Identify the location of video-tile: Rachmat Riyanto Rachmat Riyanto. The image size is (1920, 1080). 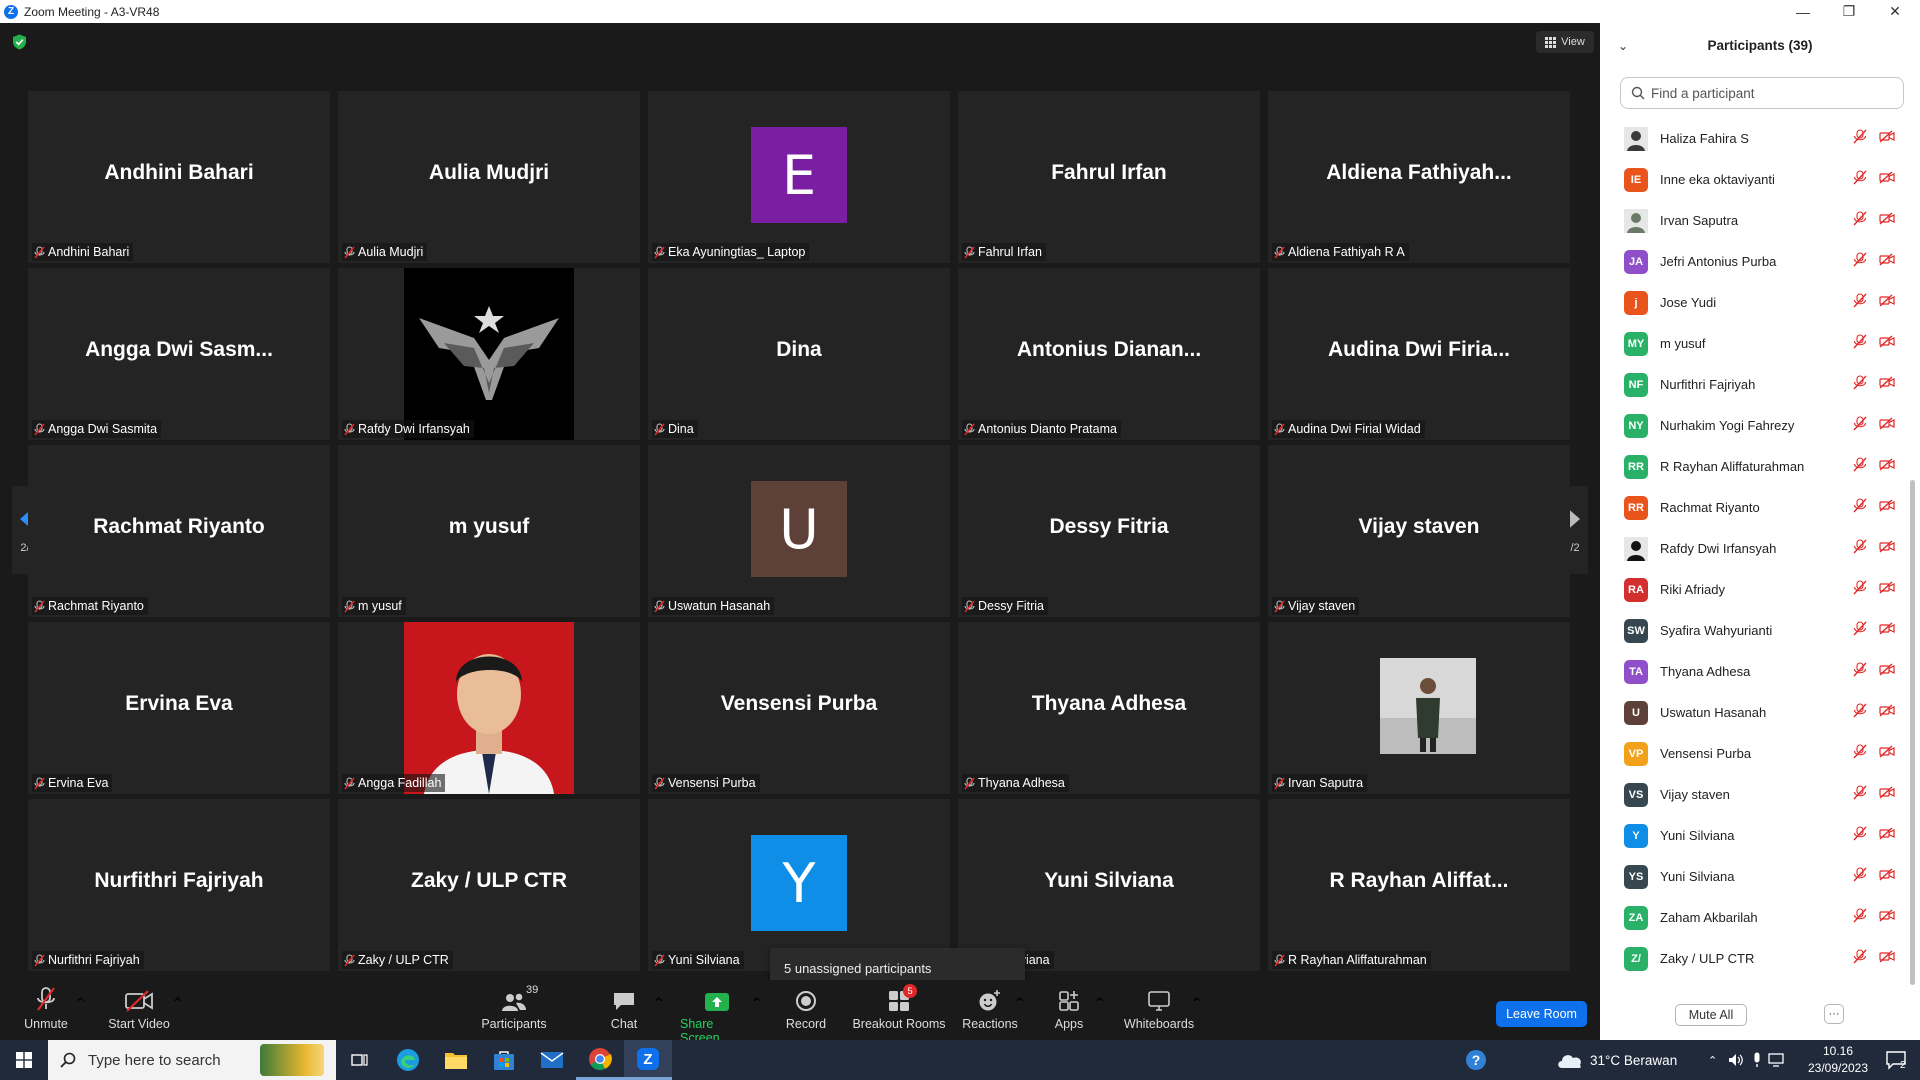
(179, 531).